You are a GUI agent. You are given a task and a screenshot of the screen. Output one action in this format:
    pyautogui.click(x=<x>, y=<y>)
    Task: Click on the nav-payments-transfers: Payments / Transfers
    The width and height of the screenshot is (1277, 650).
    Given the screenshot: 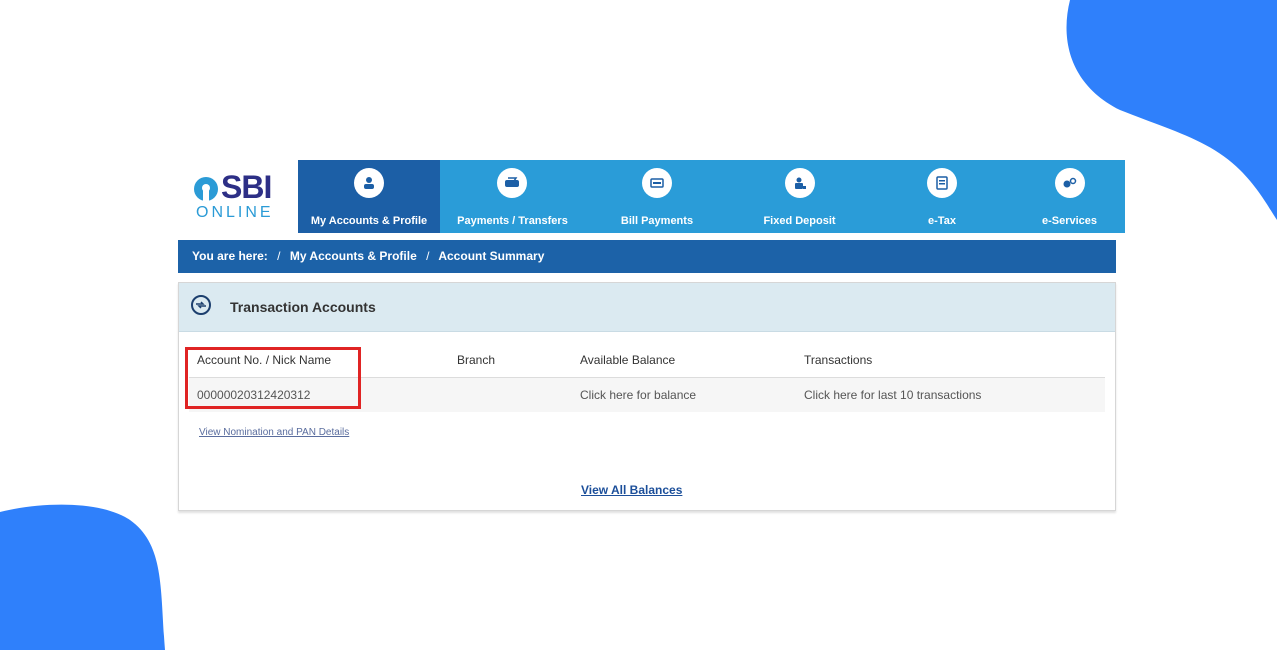 What is the action you would take?
    pyautogui.click(x=512, y=196)
    